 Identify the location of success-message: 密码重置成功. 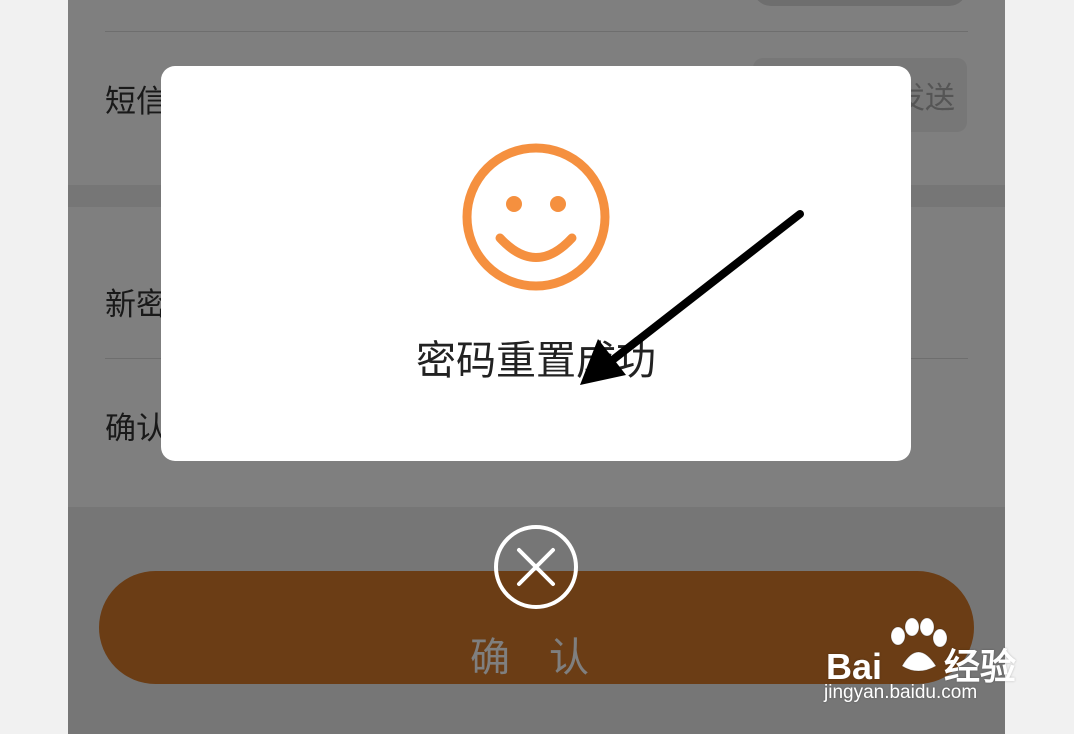
(536, 361).